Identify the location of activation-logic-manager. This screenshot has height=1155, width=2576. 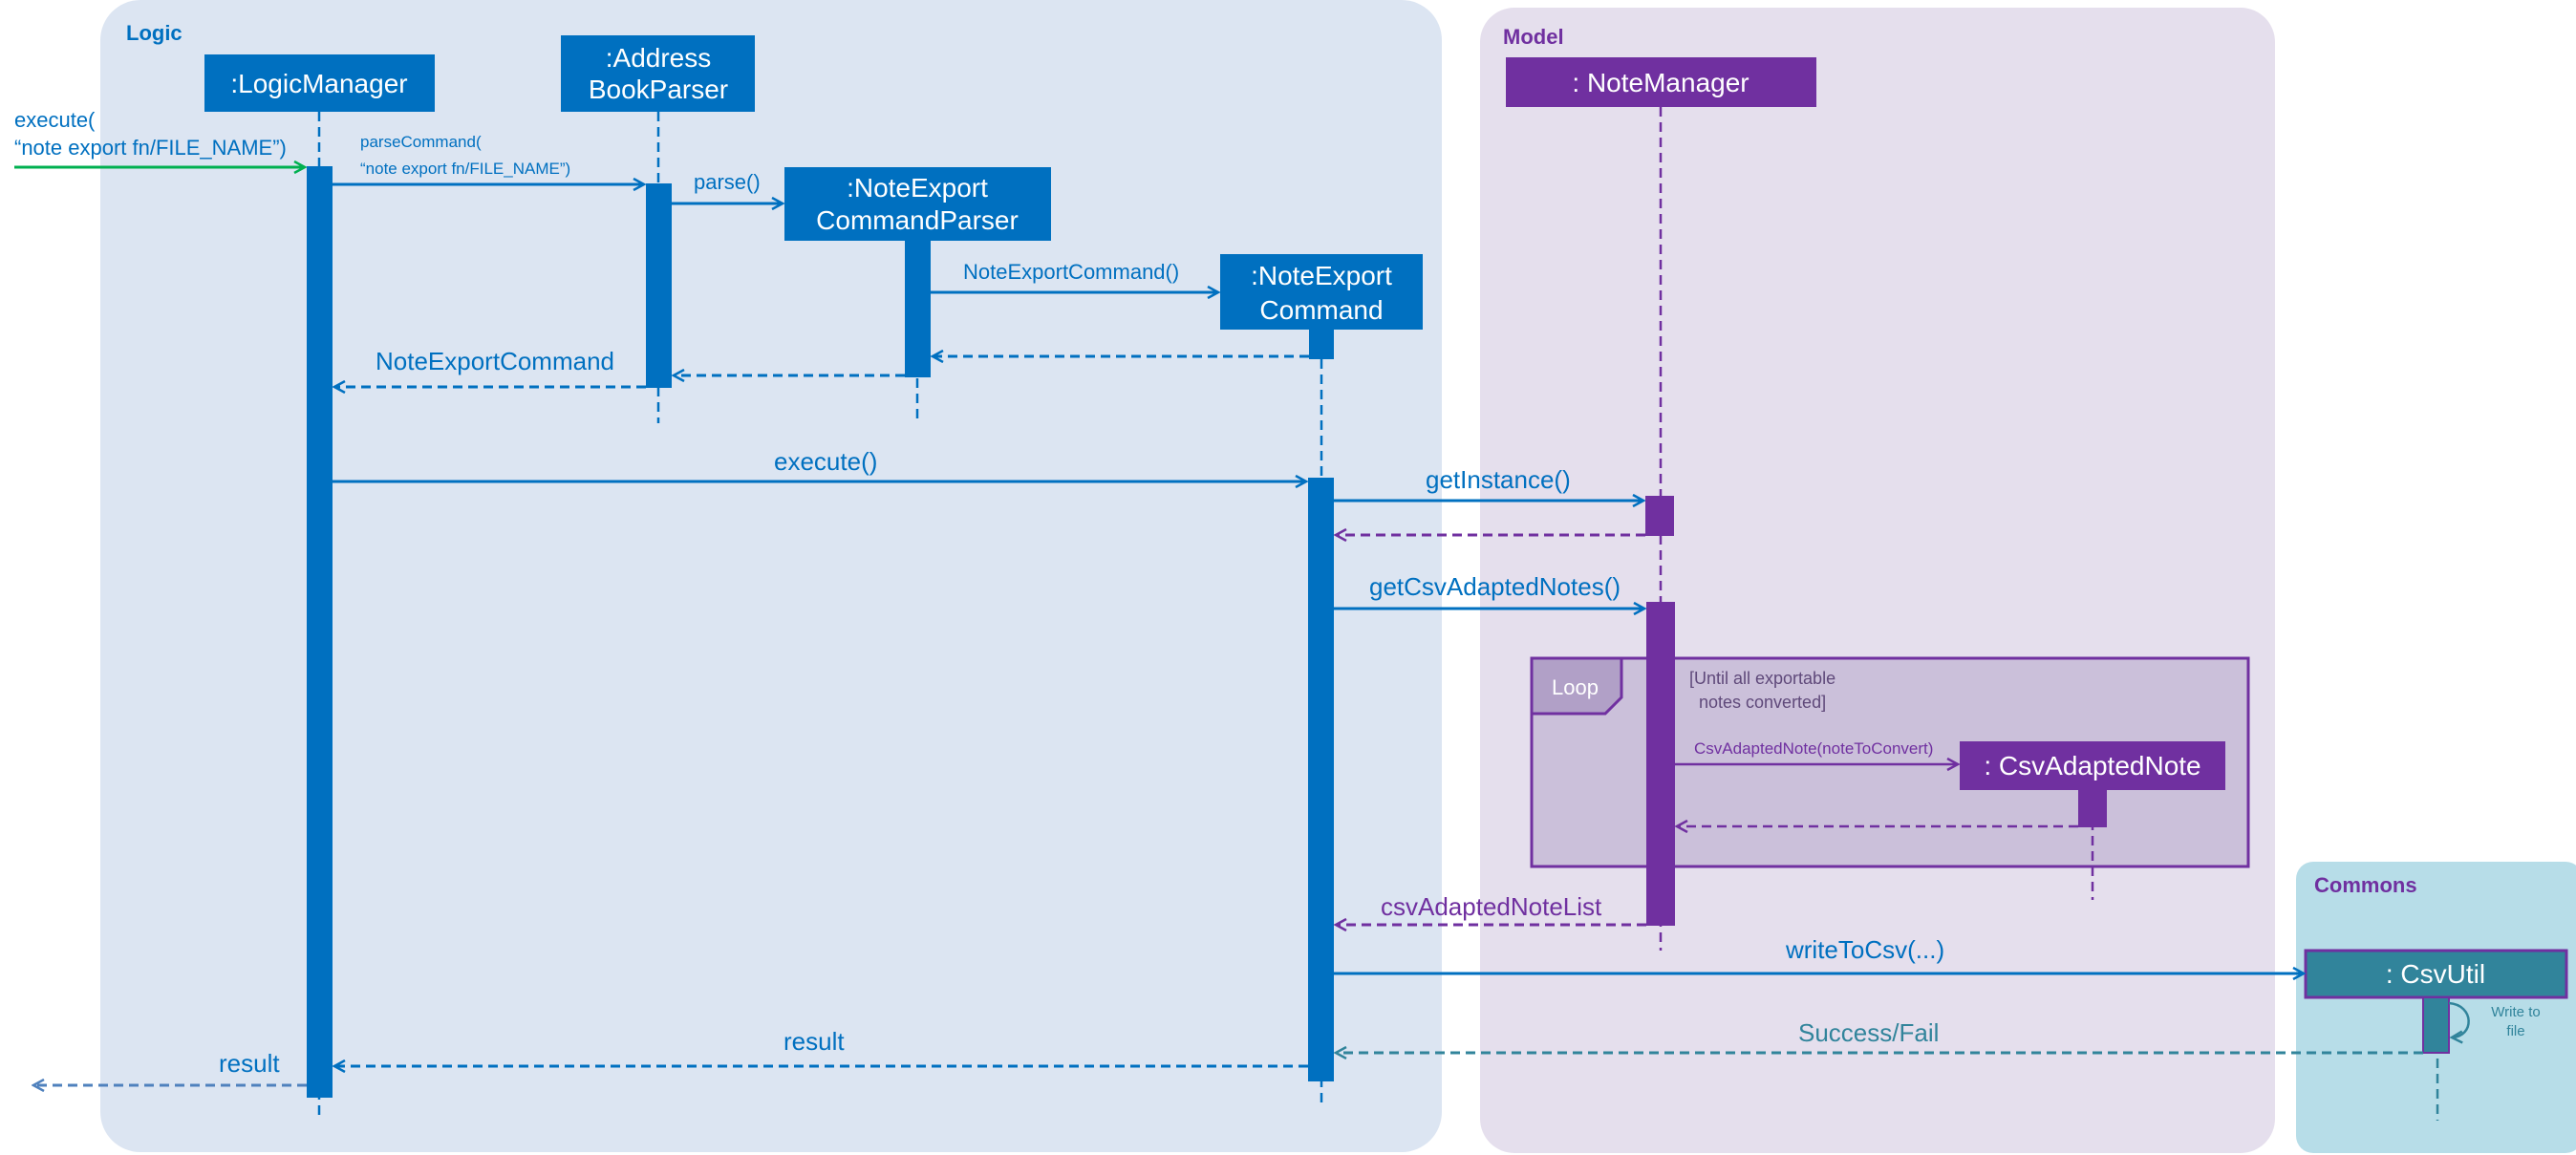
(320, 632).